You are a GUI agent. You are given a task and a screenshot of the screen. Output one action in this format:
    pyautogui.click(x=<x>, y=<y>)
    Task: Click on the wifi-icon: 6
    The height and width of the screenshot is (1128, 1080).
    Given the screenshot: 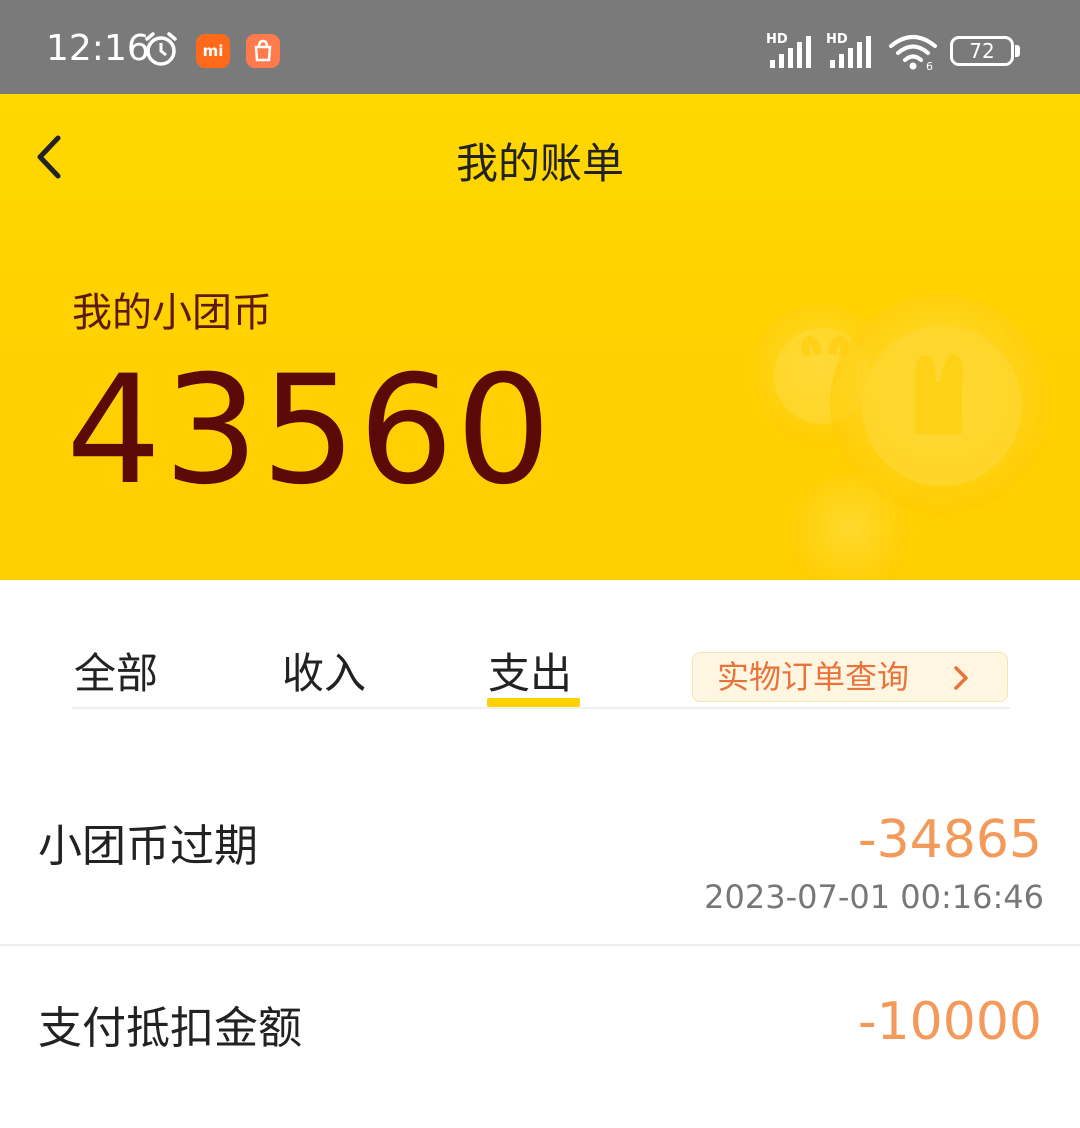 What is the action you would take?
    pyautogui.click(x=913, y=53)
    